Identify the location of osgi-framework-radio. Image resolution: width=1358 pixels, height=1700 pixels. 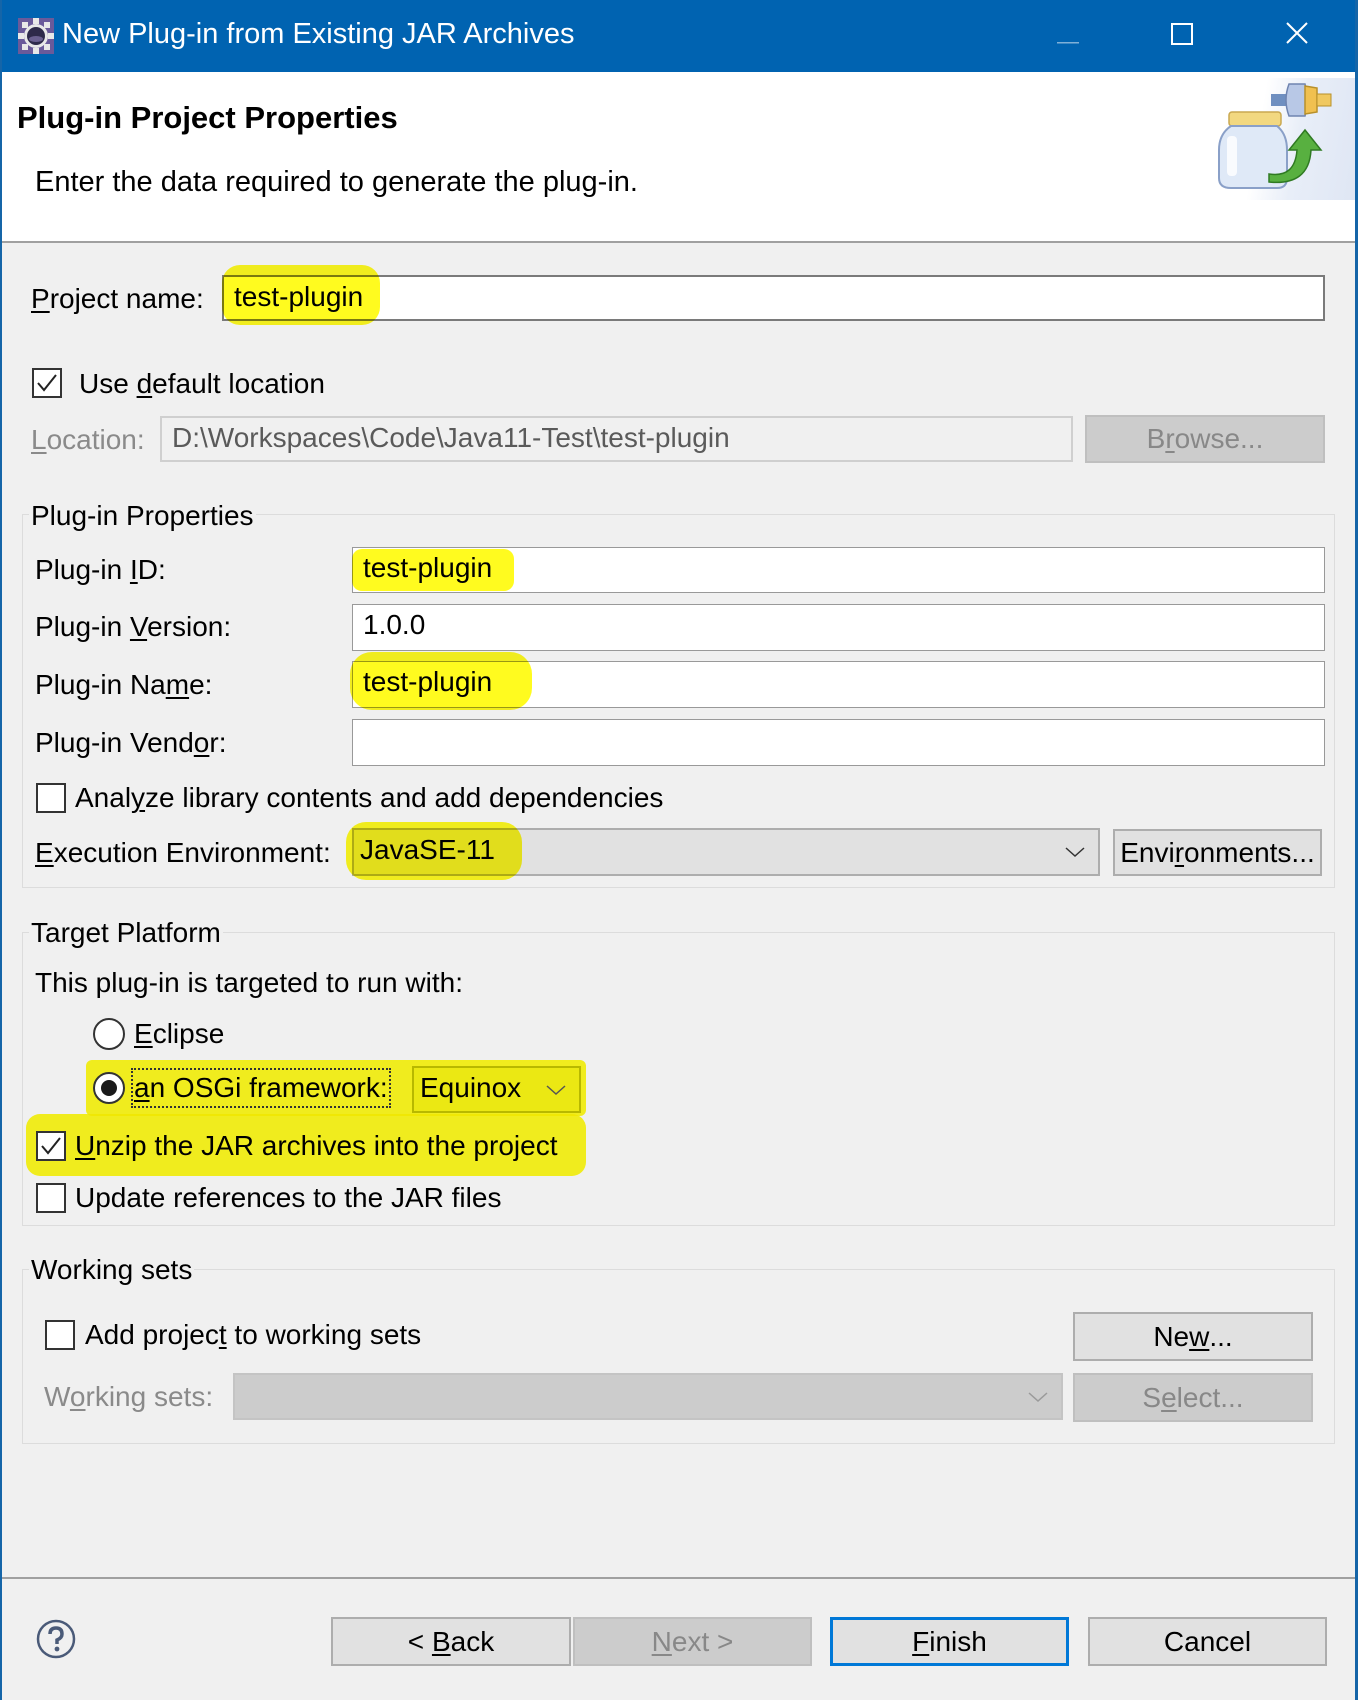
(109, 1088).